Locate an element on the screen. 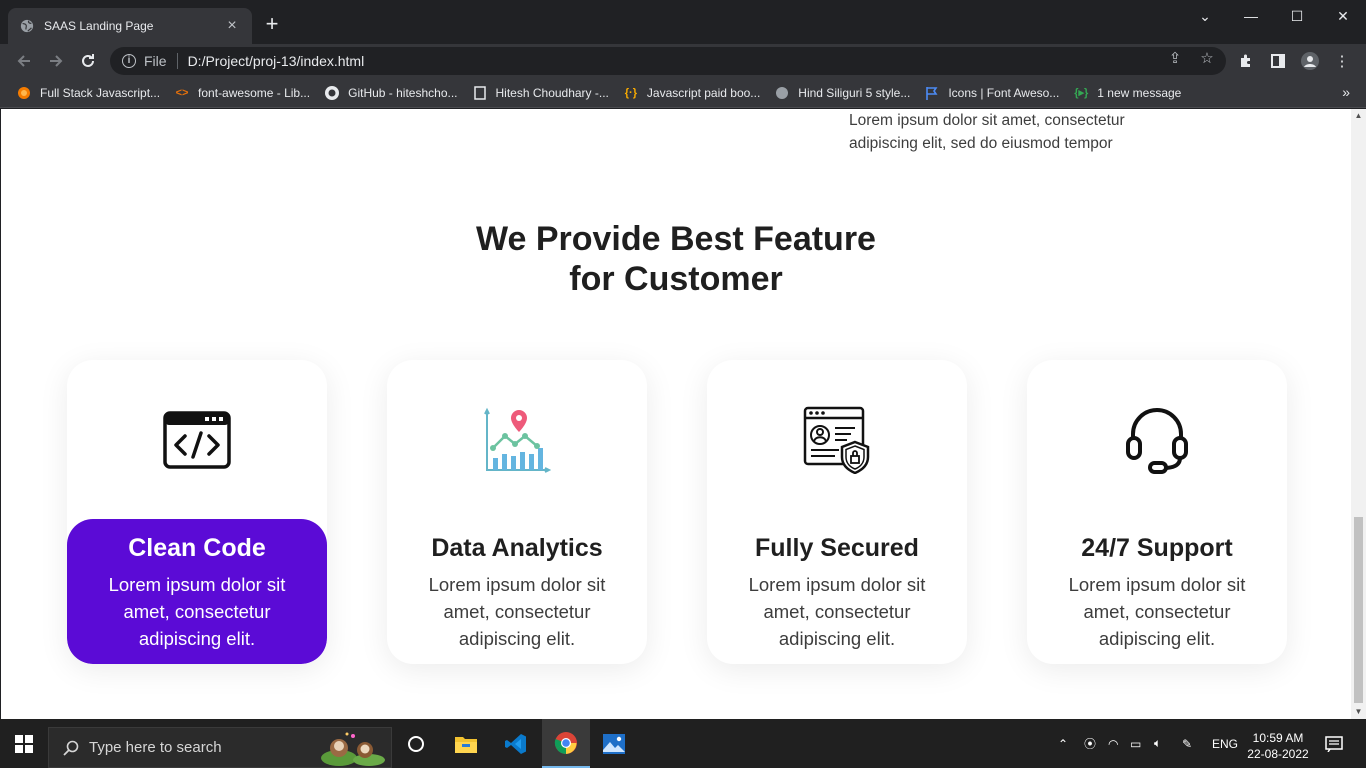 The width and height of the screenshot is (1366, 768). features-heading-line2: for Customer is located at coordinates (676, 279).